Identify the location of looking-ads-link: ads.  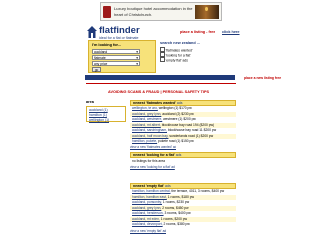
(179, 155).